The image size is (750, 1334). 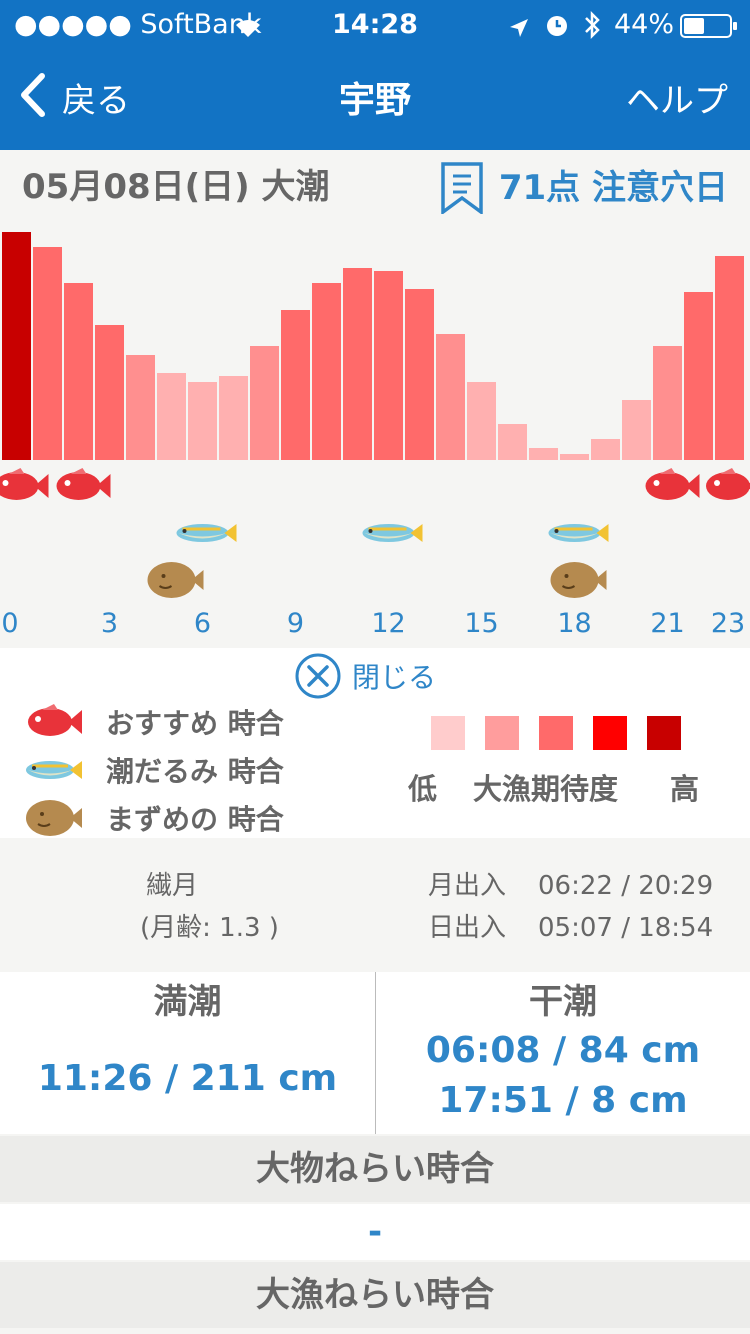 What do you see at coordinates (84, 908) in the screenshot?
I see `crescent-moon-icon` at bounding box center [84, 908].